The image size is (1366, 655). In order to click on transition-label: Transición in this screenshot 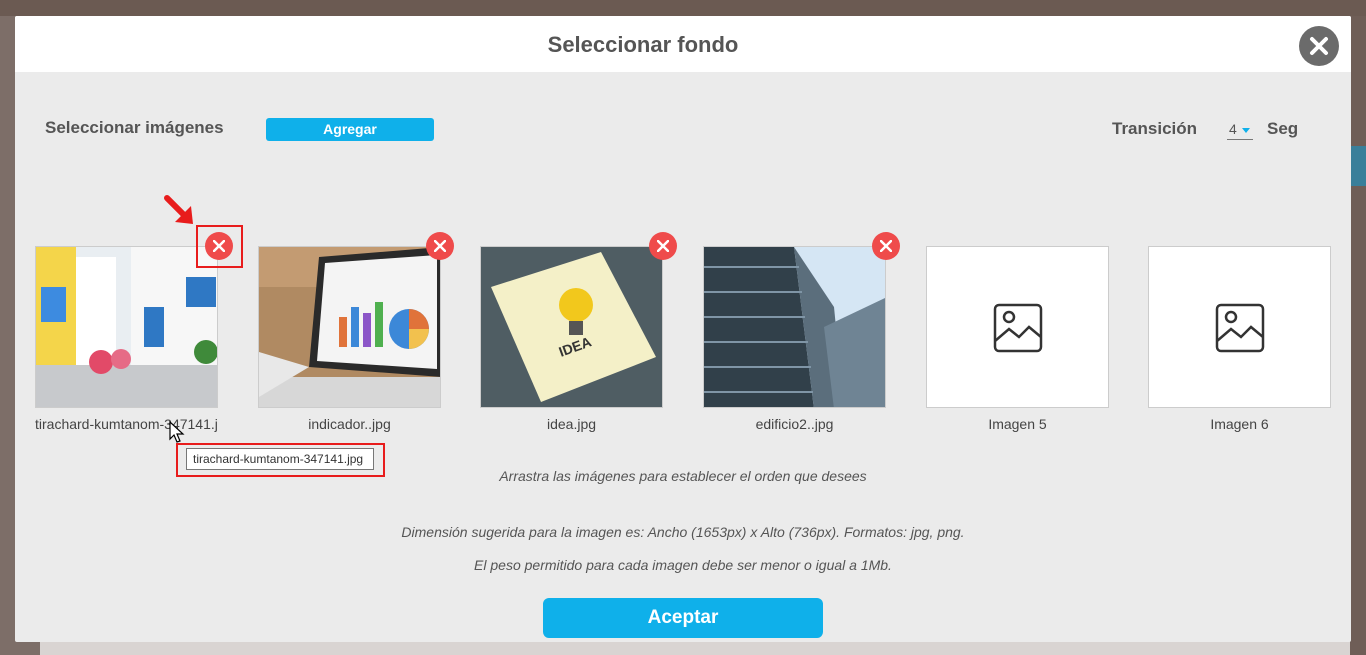, I will do `click(1155, 128)`.